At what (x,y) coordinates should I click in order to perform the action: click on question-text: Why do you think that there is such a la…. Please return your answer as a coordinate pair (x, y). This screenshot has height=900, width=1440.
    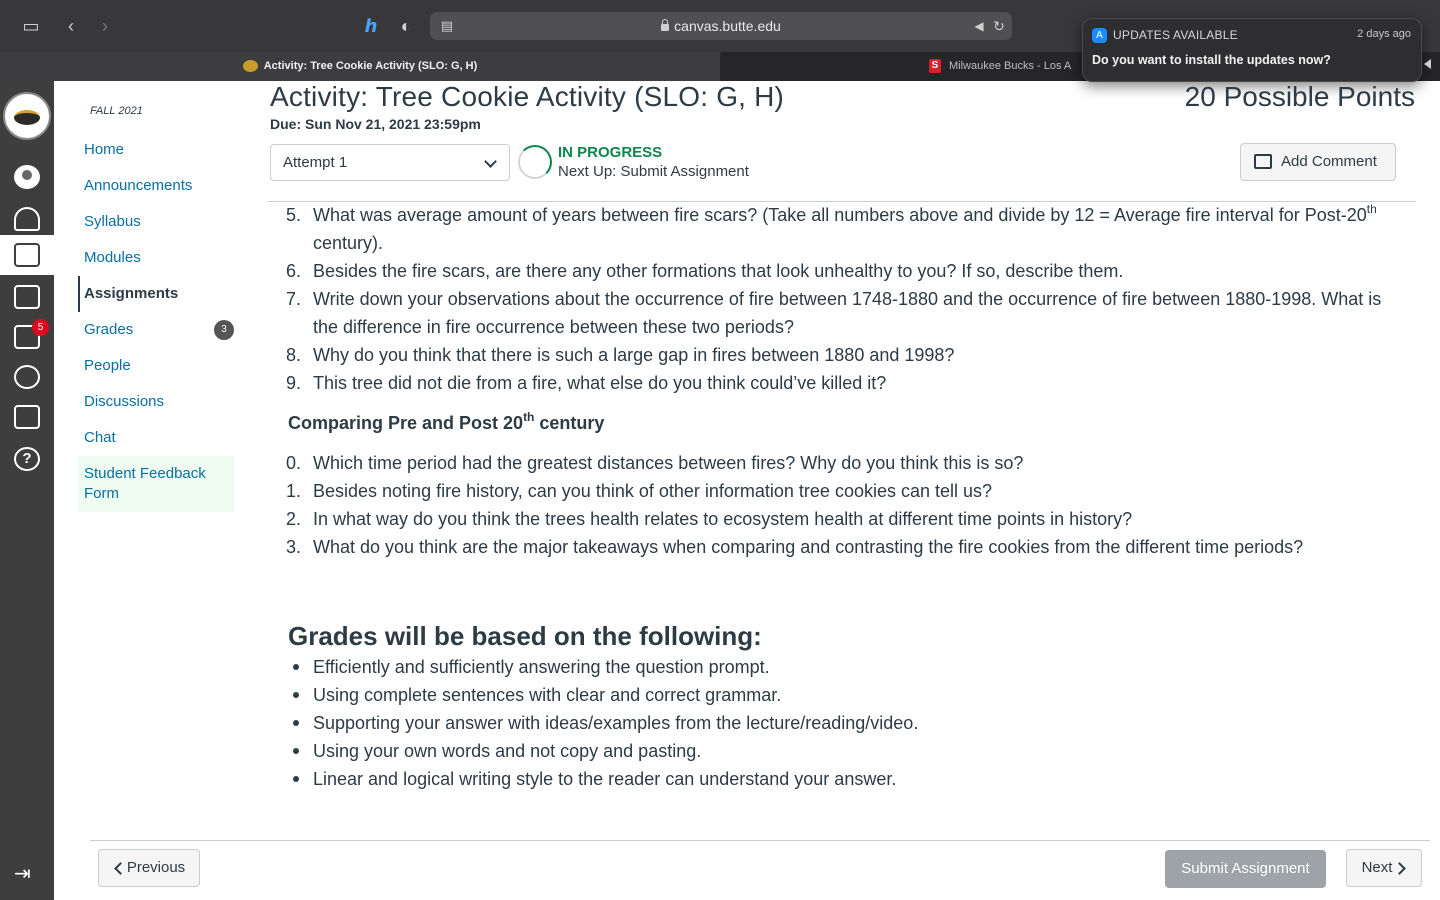
    Looking at the image, I should click on (634, 355).